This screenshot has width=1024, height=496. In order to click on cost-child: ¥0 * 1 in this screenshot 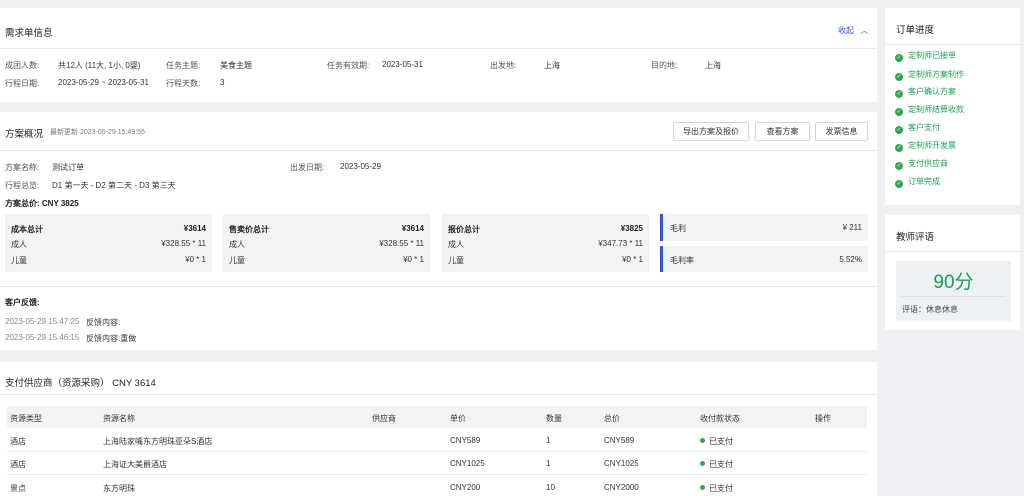, I will do `click(195, 259)`.